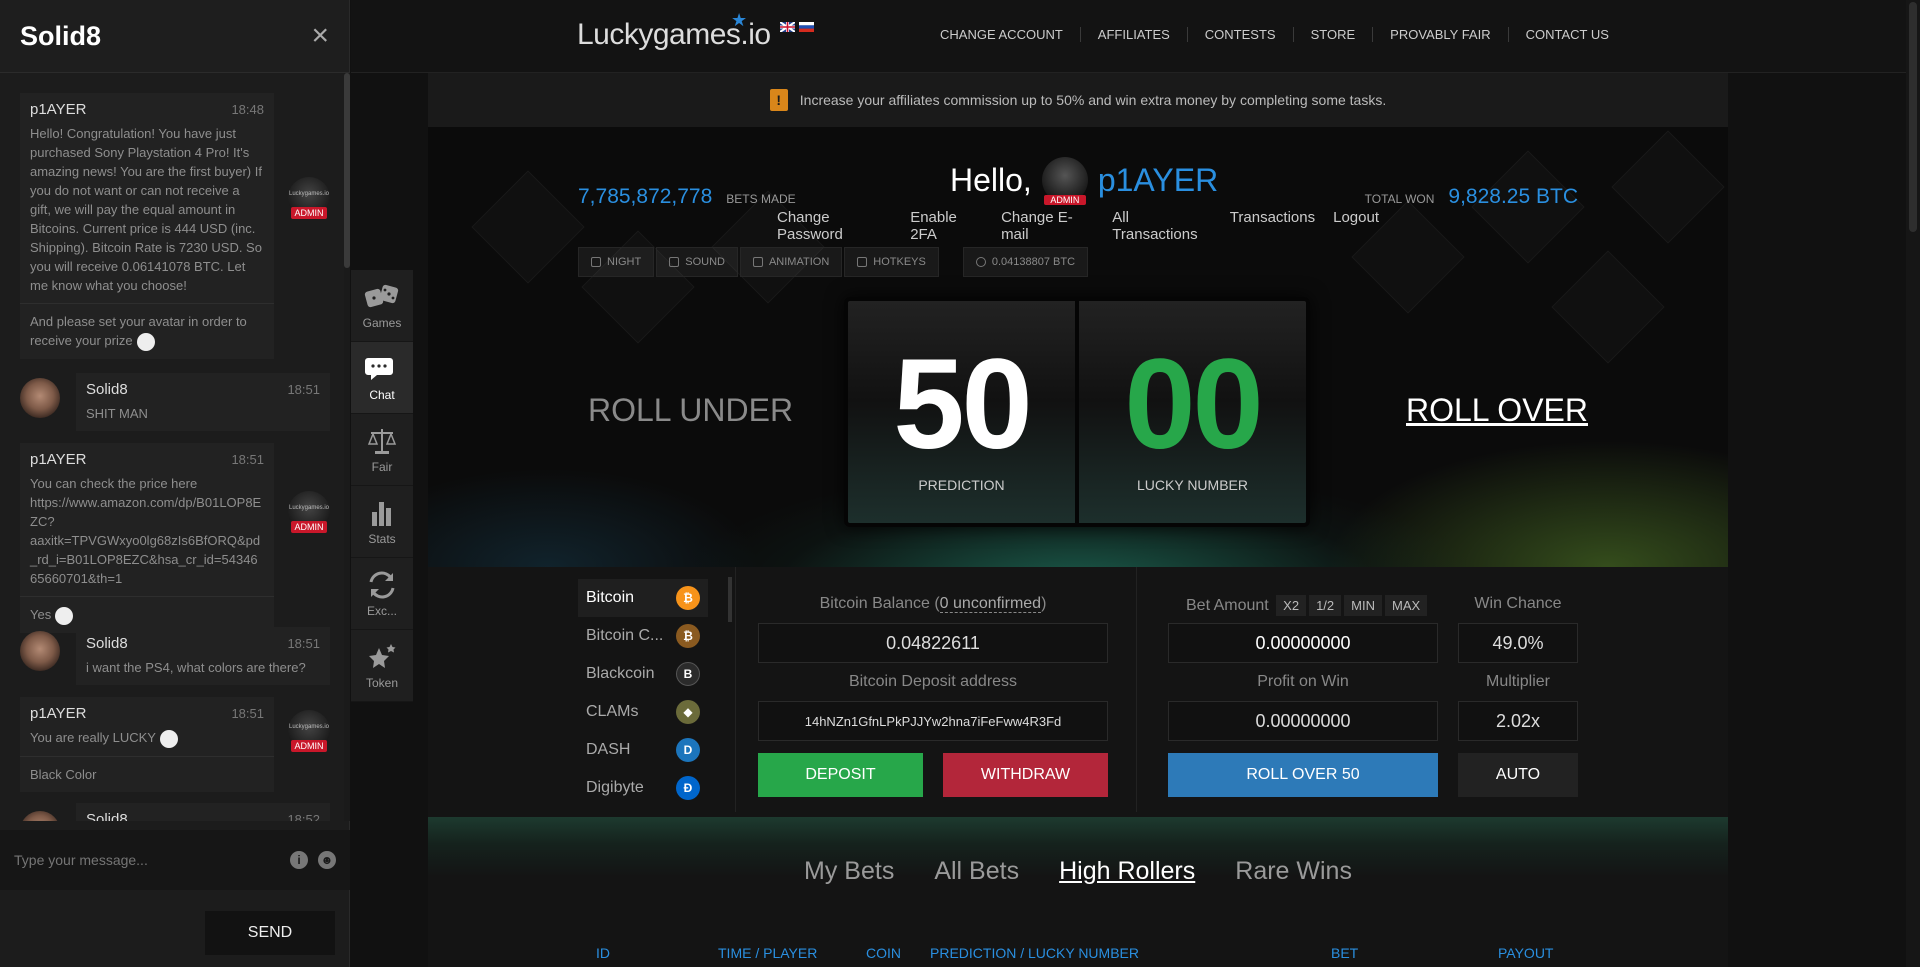 This screenshot has width=1920, height=967. What do you see at coordinates (840, 775) in the screenshot?
I see `deposit-button: DEPOSIT` at bounding box center [840, 775].